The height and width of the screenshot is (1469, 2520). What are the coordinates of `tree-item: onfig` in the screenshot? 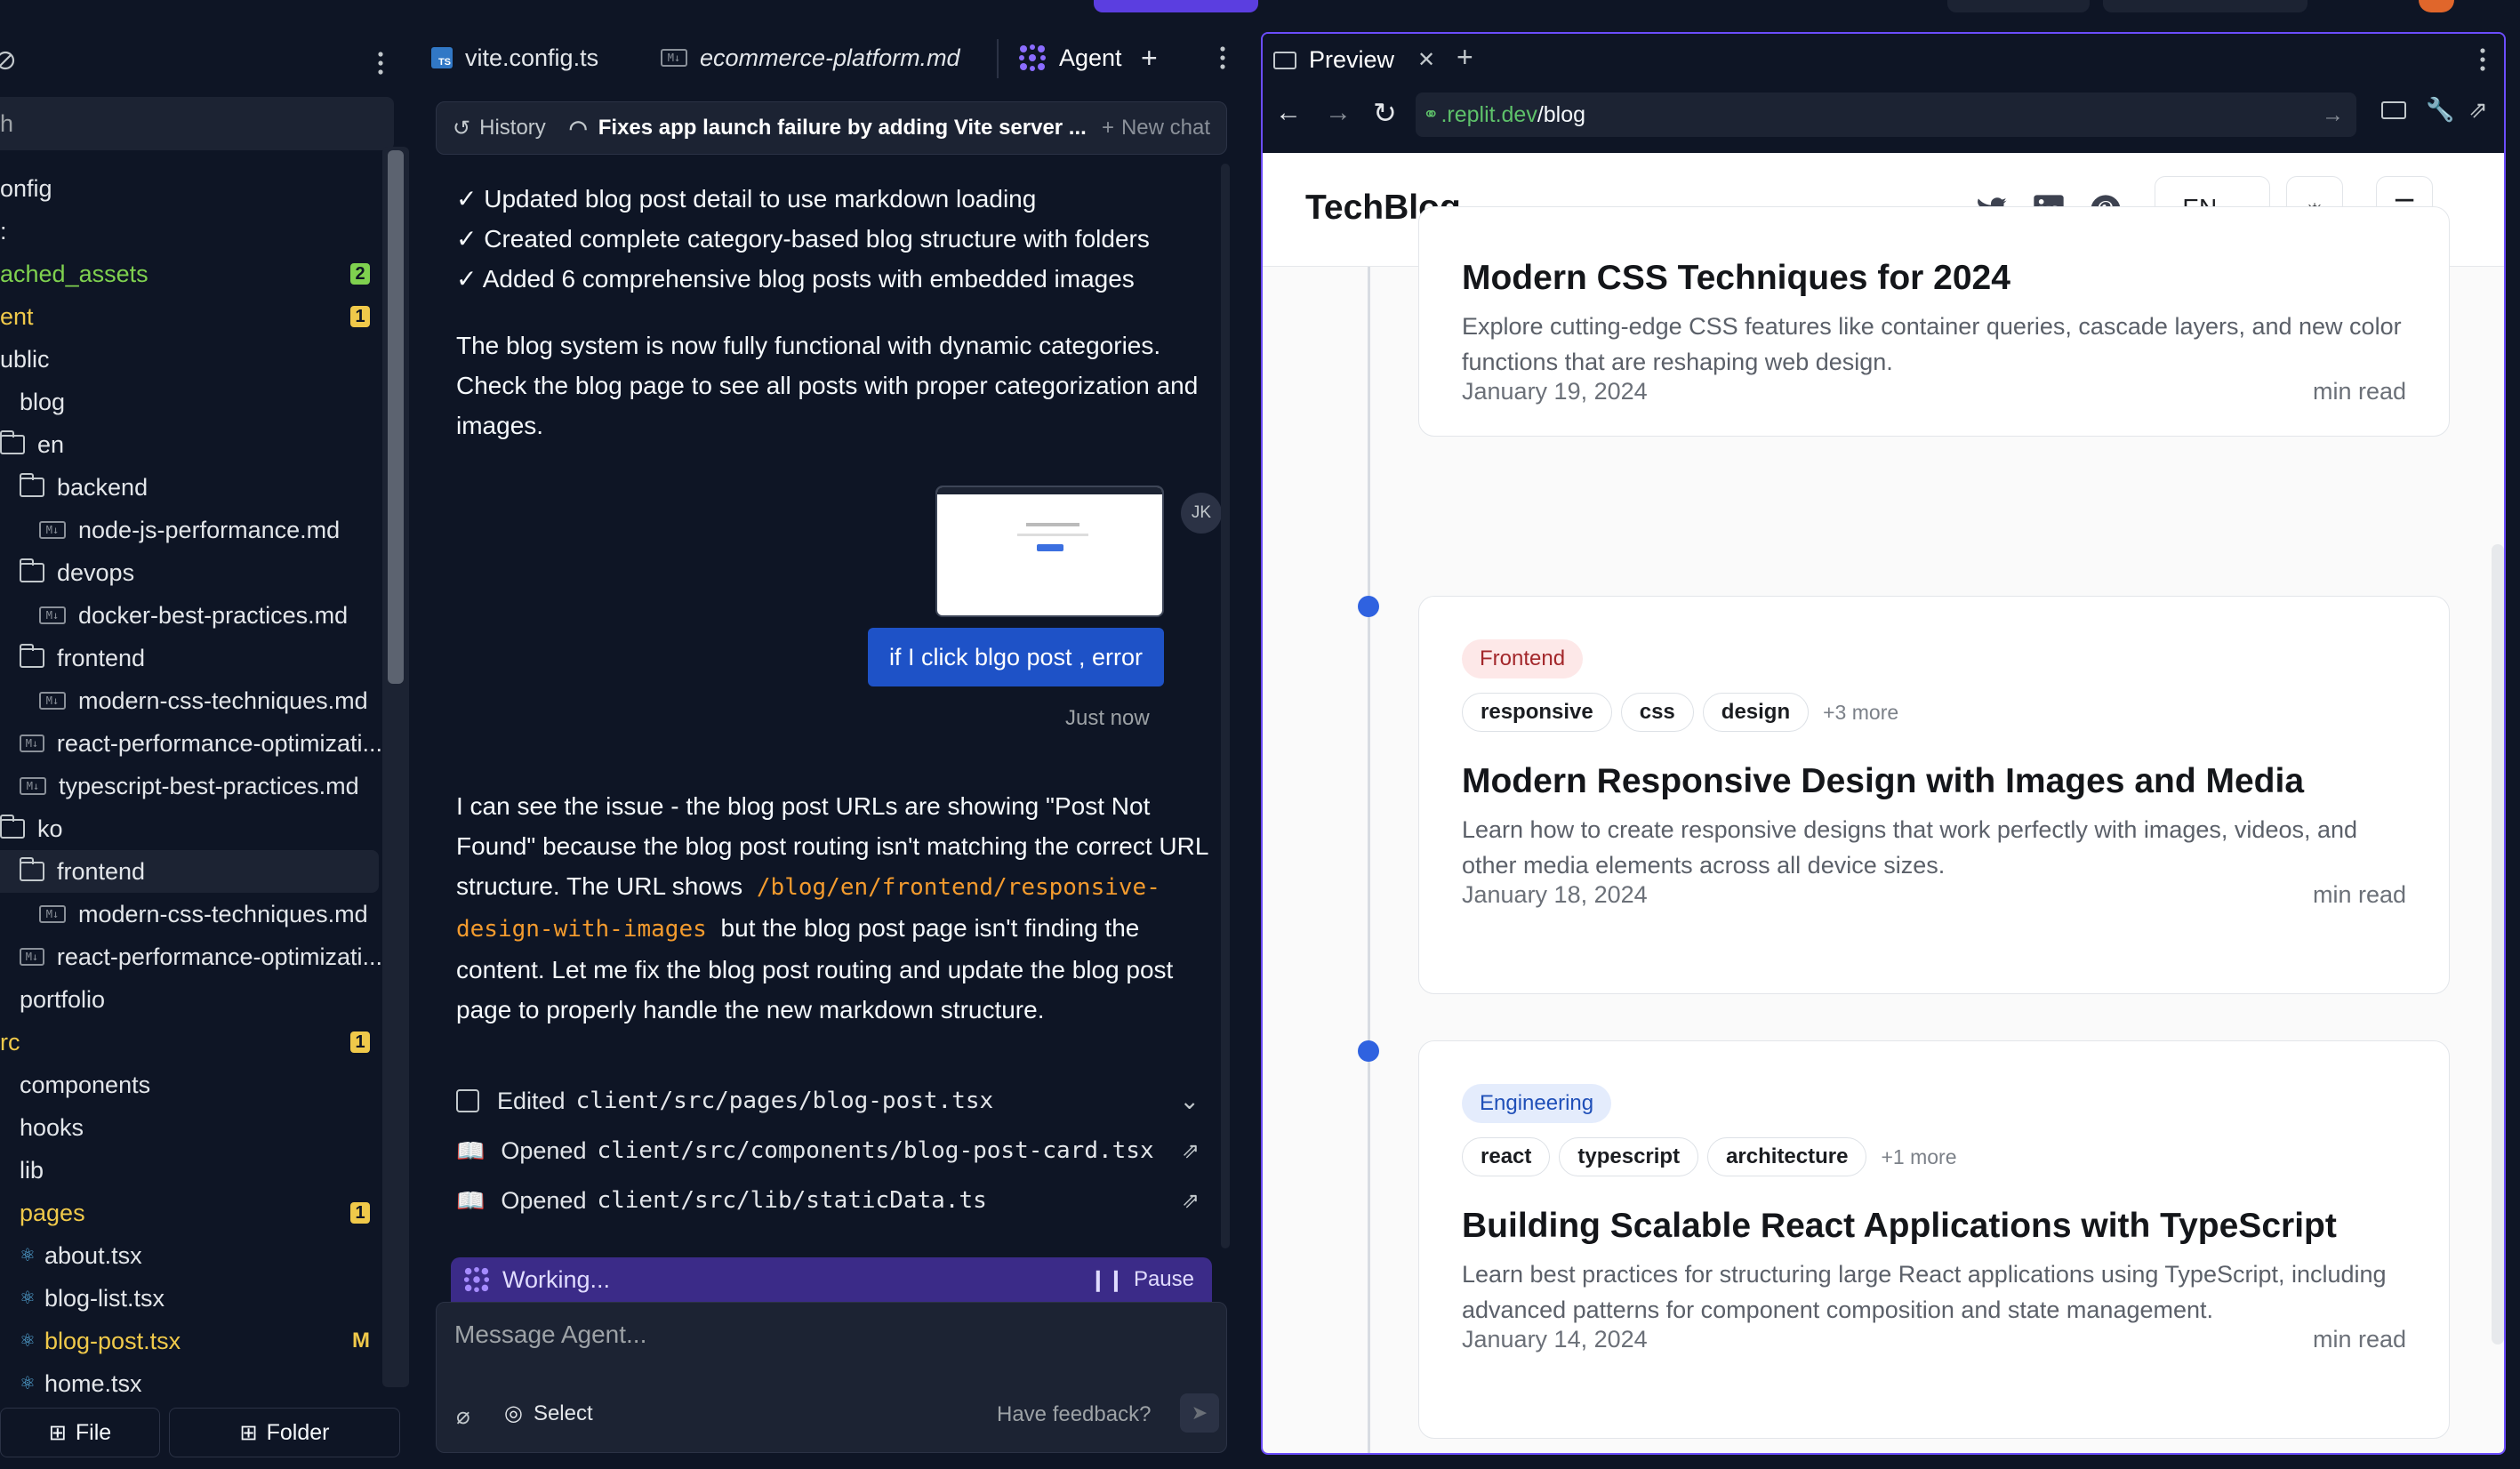 It's located at (191, 188).